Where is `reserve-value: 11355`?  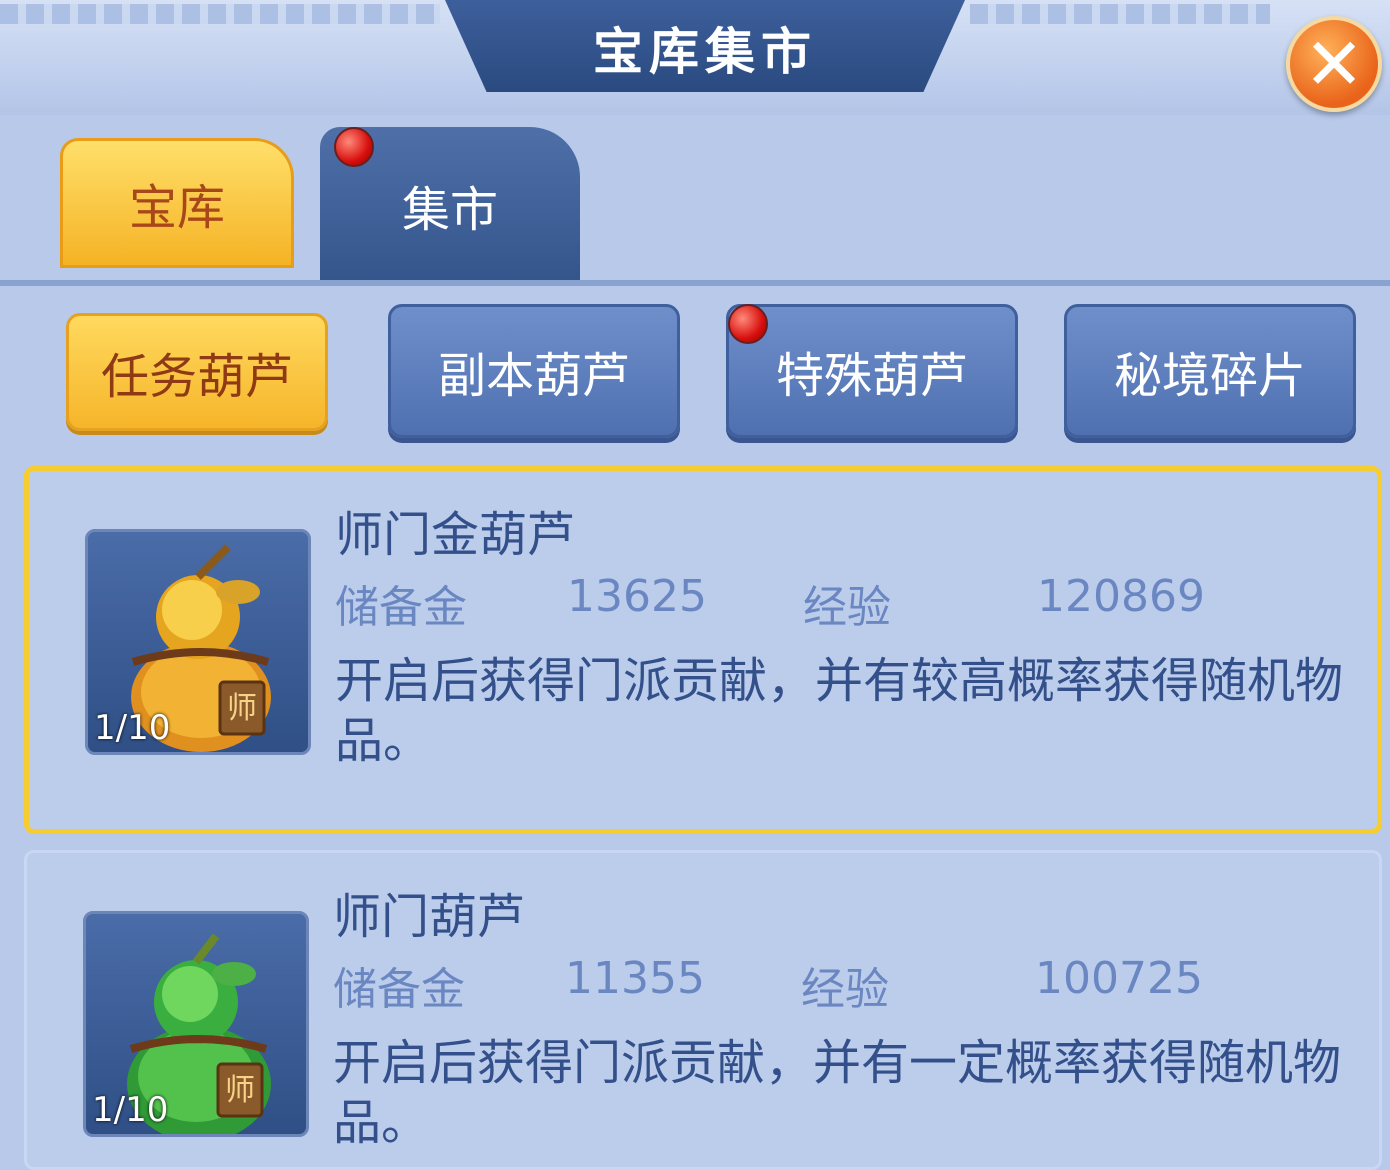
reserve-value: 11355 is located at coordinates (635, 978).